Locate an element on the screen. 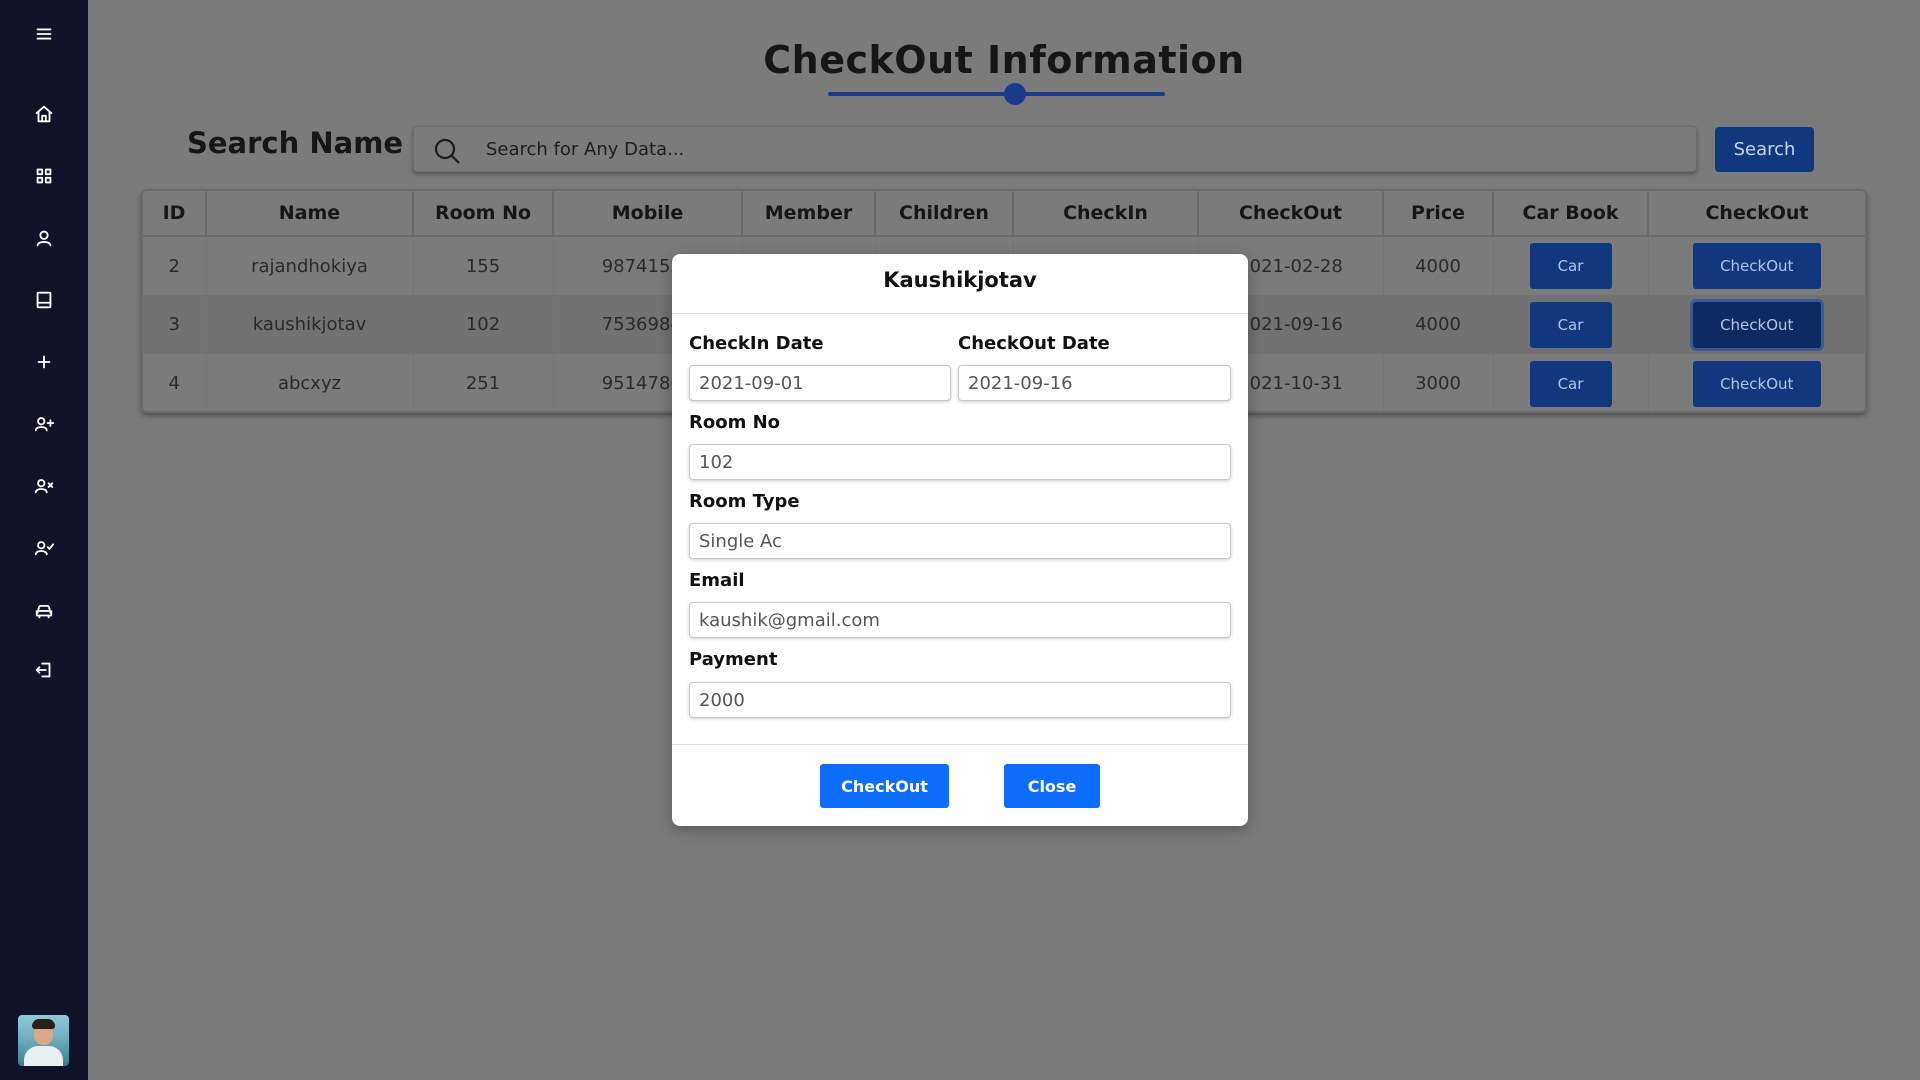 Image resolution: width=1920 pixels, height=1080 pixels. payment-label: Payment is located at coordinates (733, 659).